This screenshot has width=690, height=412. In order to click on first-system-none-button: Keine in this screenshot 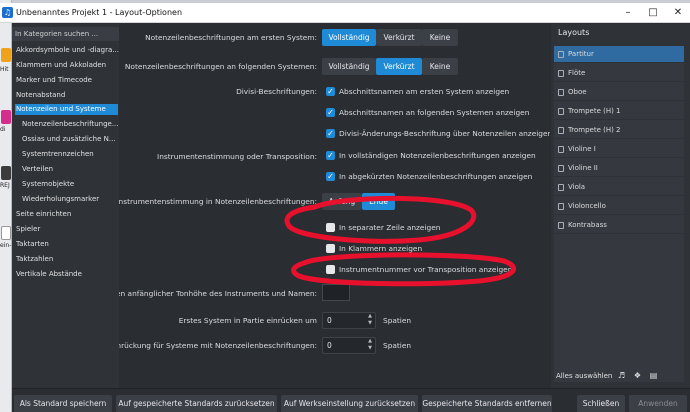, I will do `click(440, 37)`.